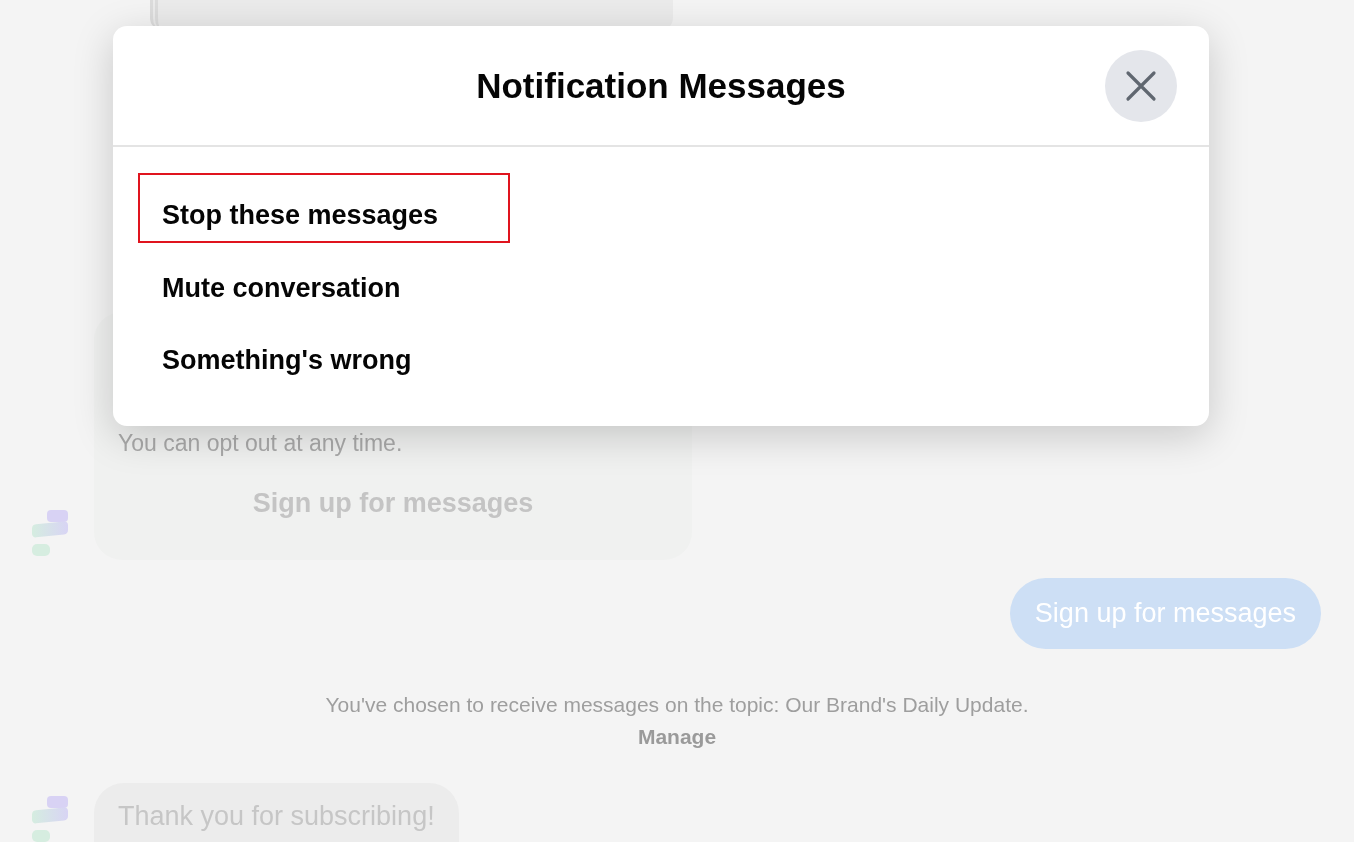 This screenshot has height=842, width=1354. Describe the element at coordinates (677, 705) in the screenshot. I see `topic-notice: You've chosen to receive messages on the topic: Our Brand's Daily Update.` at that location.